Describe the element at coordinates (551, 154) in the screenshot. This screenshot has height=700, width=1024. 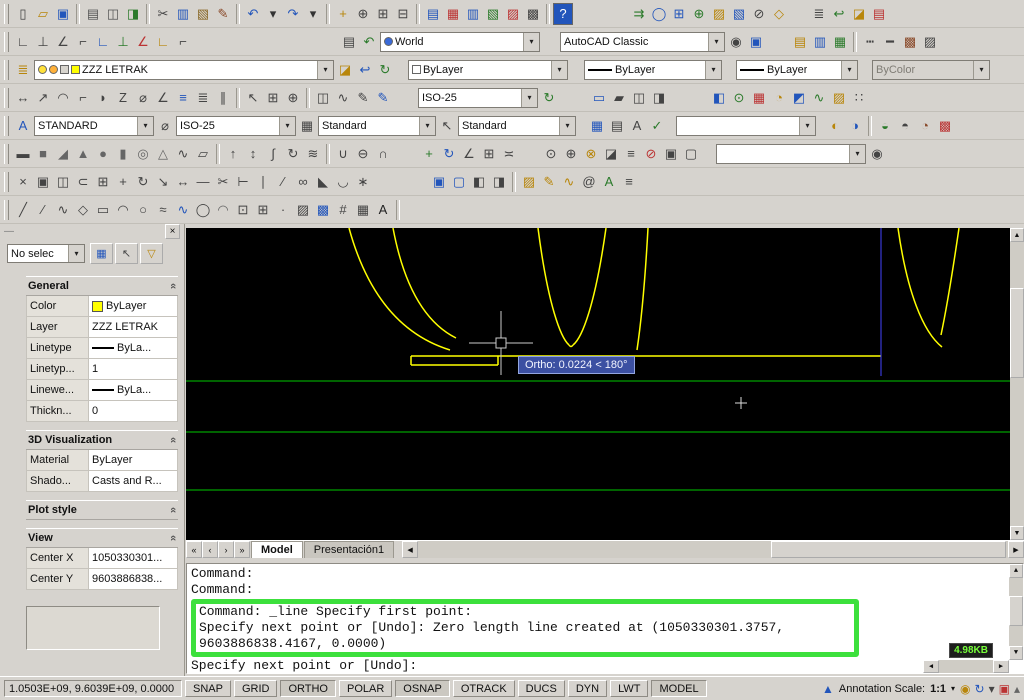
I see `extract-edges-icon: ⊙` at that location.